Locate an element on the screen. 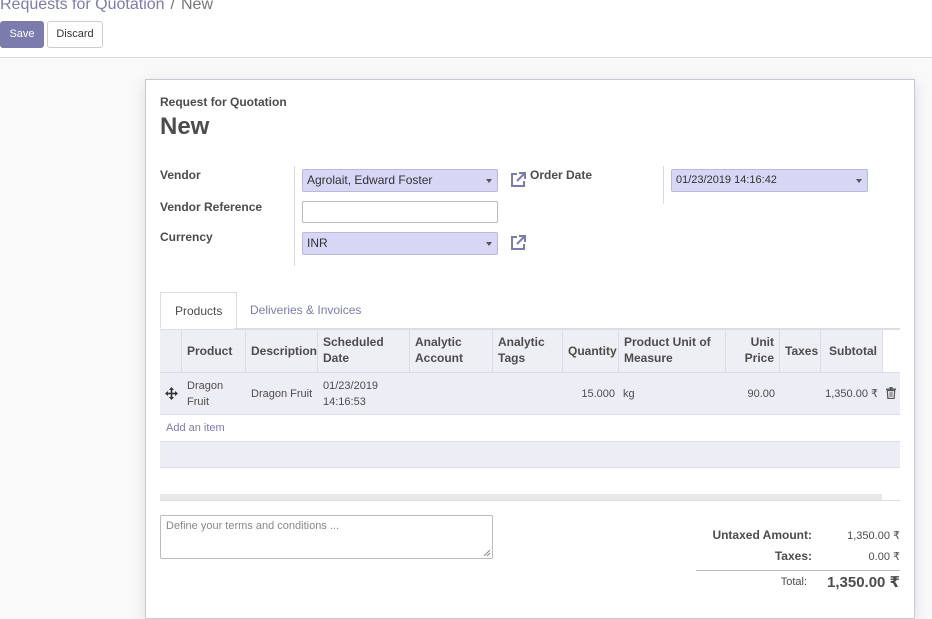 The width and height of the screenshot is (932, 619). tab-products: Products is located at coordinates (199, 310).